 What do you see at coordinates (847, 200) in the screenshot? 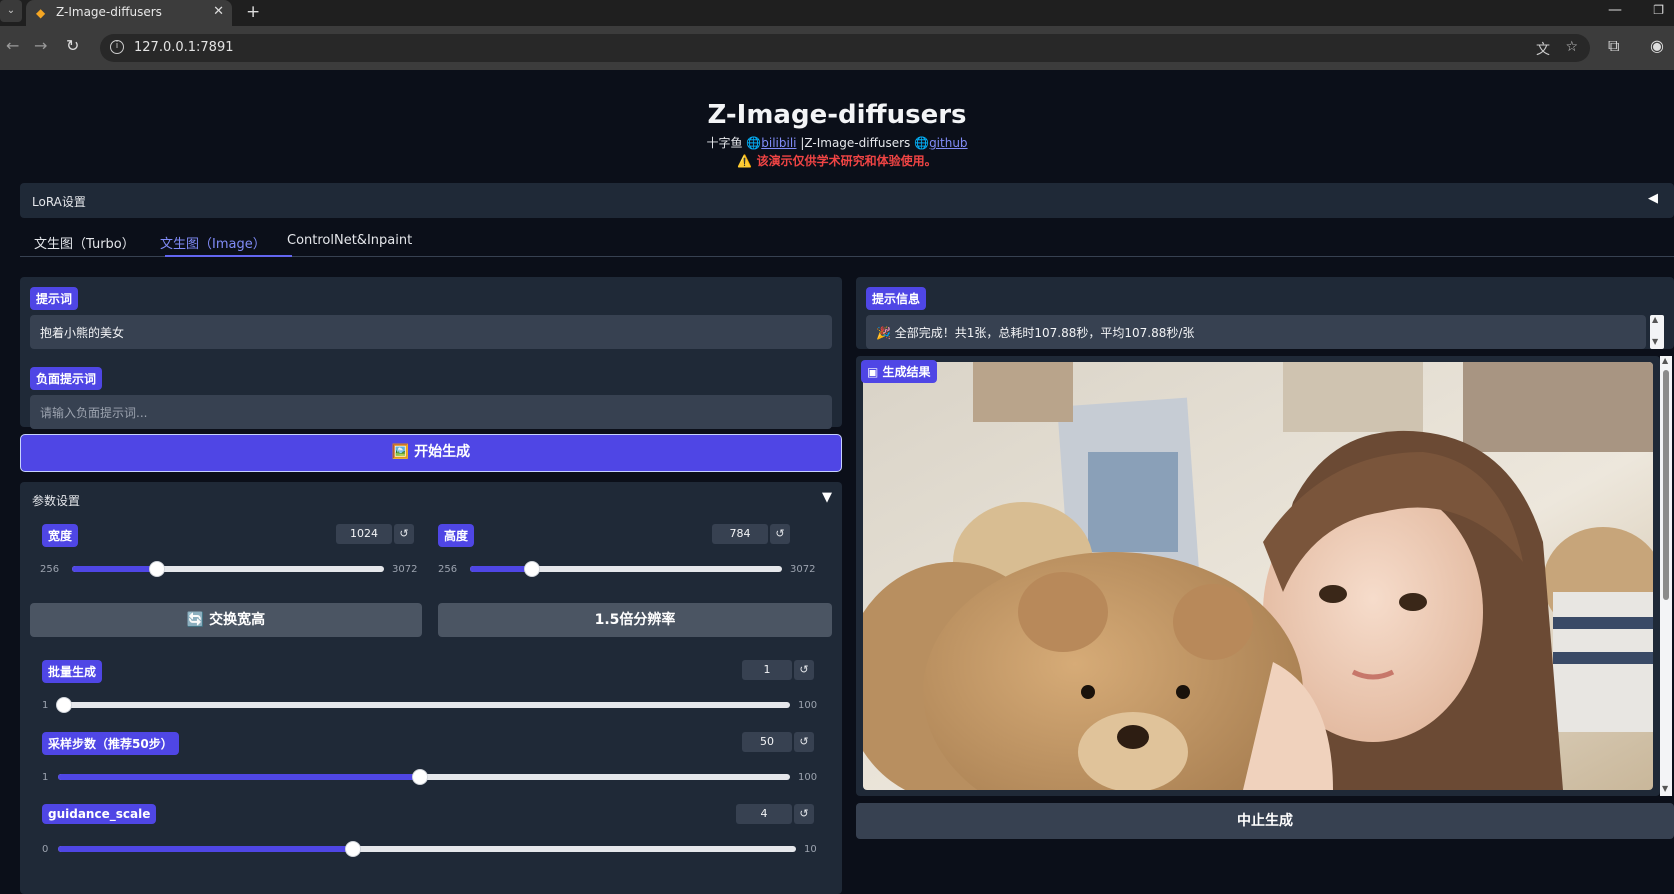
I see `lora-accordion: LoRA设置 ◀` at bounding box center [847, 200].